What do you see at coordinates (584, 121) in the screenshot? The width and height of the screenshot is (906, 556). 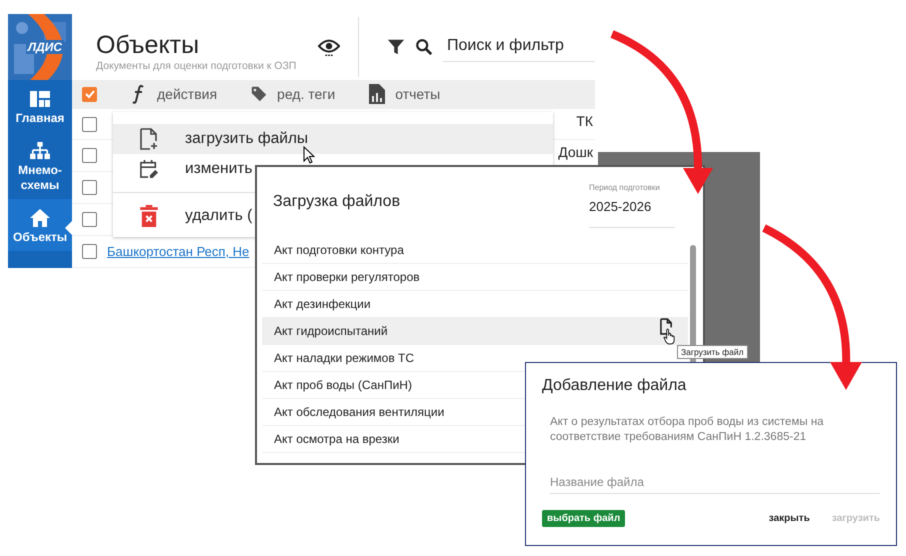 I see `table-cell: ТК` at bounding box center [584, 121].